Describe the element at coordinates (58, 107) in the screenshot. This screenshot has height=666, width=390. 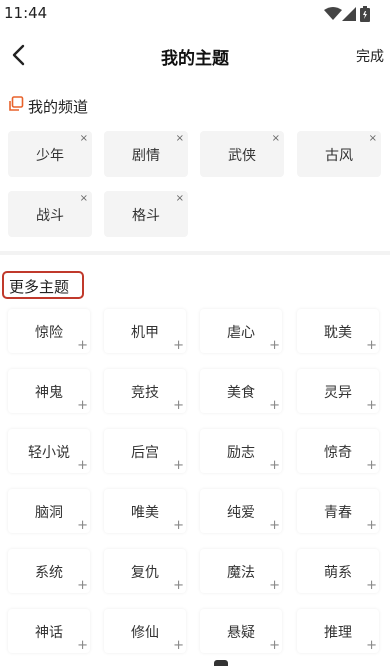
I see `my-channel-title: 我的频道` at that location.